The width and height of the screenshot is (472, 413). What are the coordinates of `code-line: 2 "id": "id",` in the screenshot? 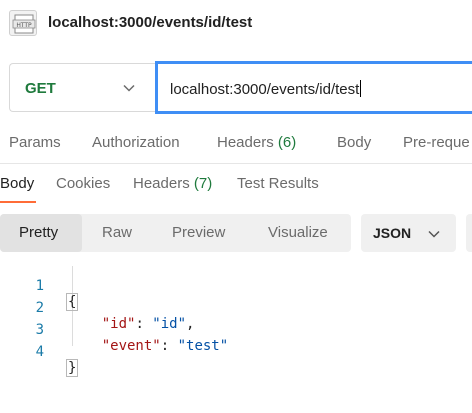 It's located at (236, 308).